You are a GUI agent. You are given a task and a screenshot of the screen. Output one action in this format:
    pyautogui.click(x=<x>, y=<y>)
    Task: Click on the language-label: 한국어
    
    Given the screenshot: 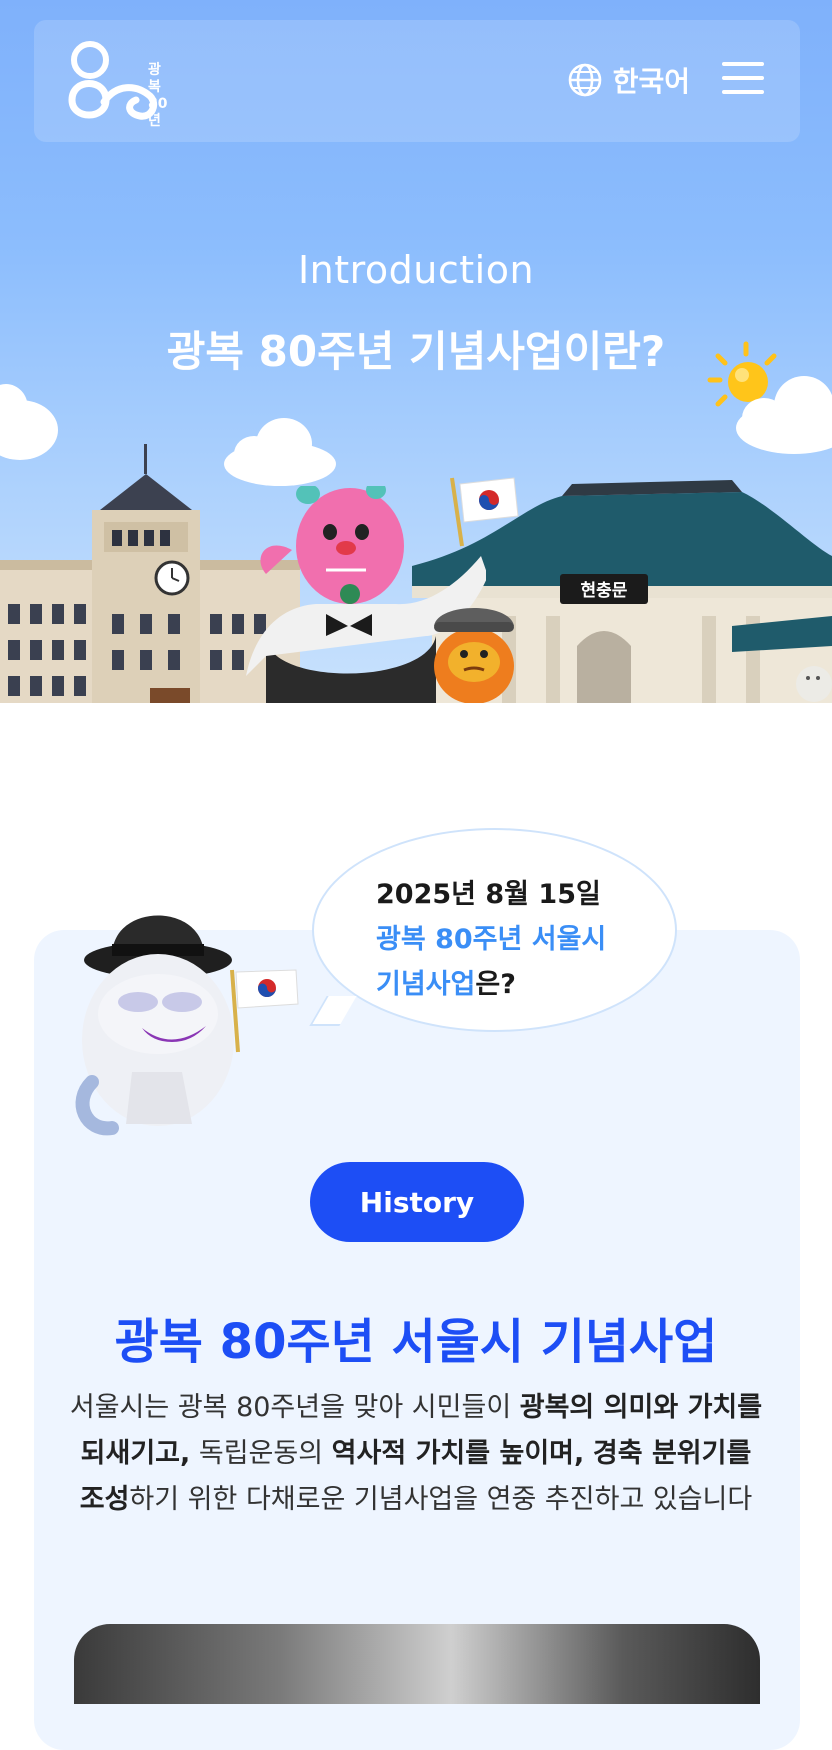 What is the action you would take?
    pyautogui.click(x=651, y=81)
    